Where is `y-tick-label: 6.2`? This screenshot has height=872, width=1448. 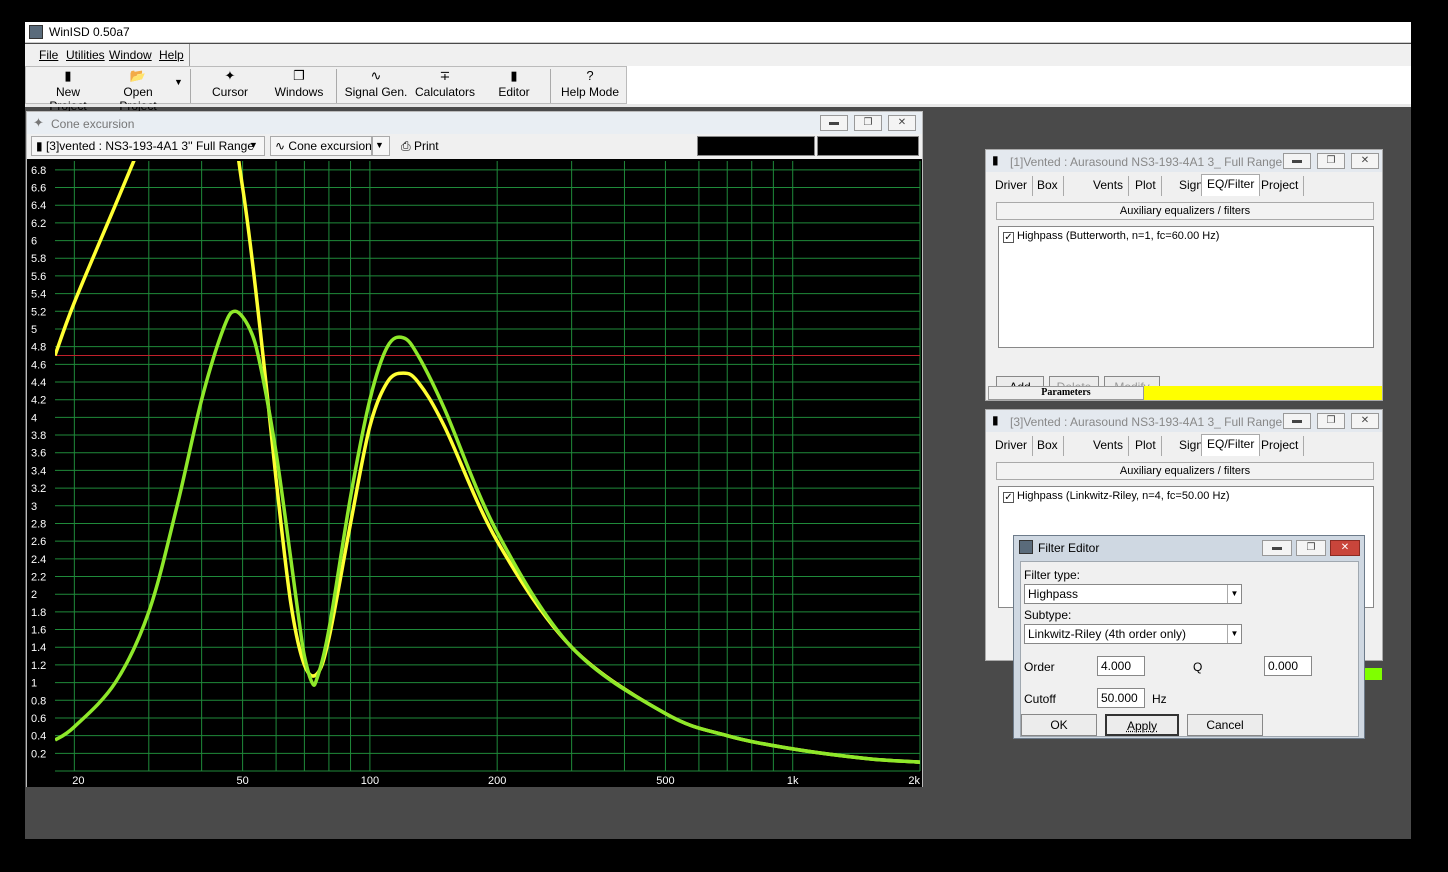 y-tick-label: 6.2 is located at coordinates (38, 224).